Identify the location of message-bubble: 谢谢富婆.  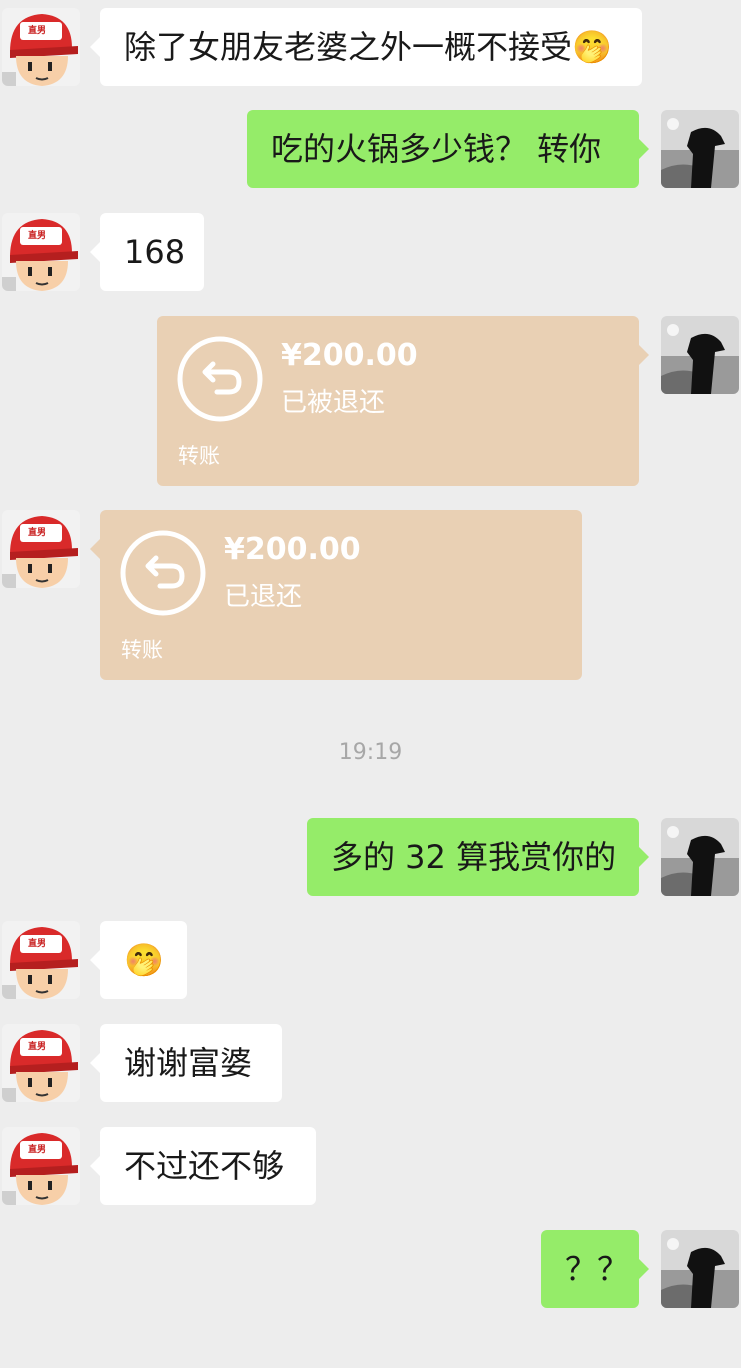
(186, 1063).